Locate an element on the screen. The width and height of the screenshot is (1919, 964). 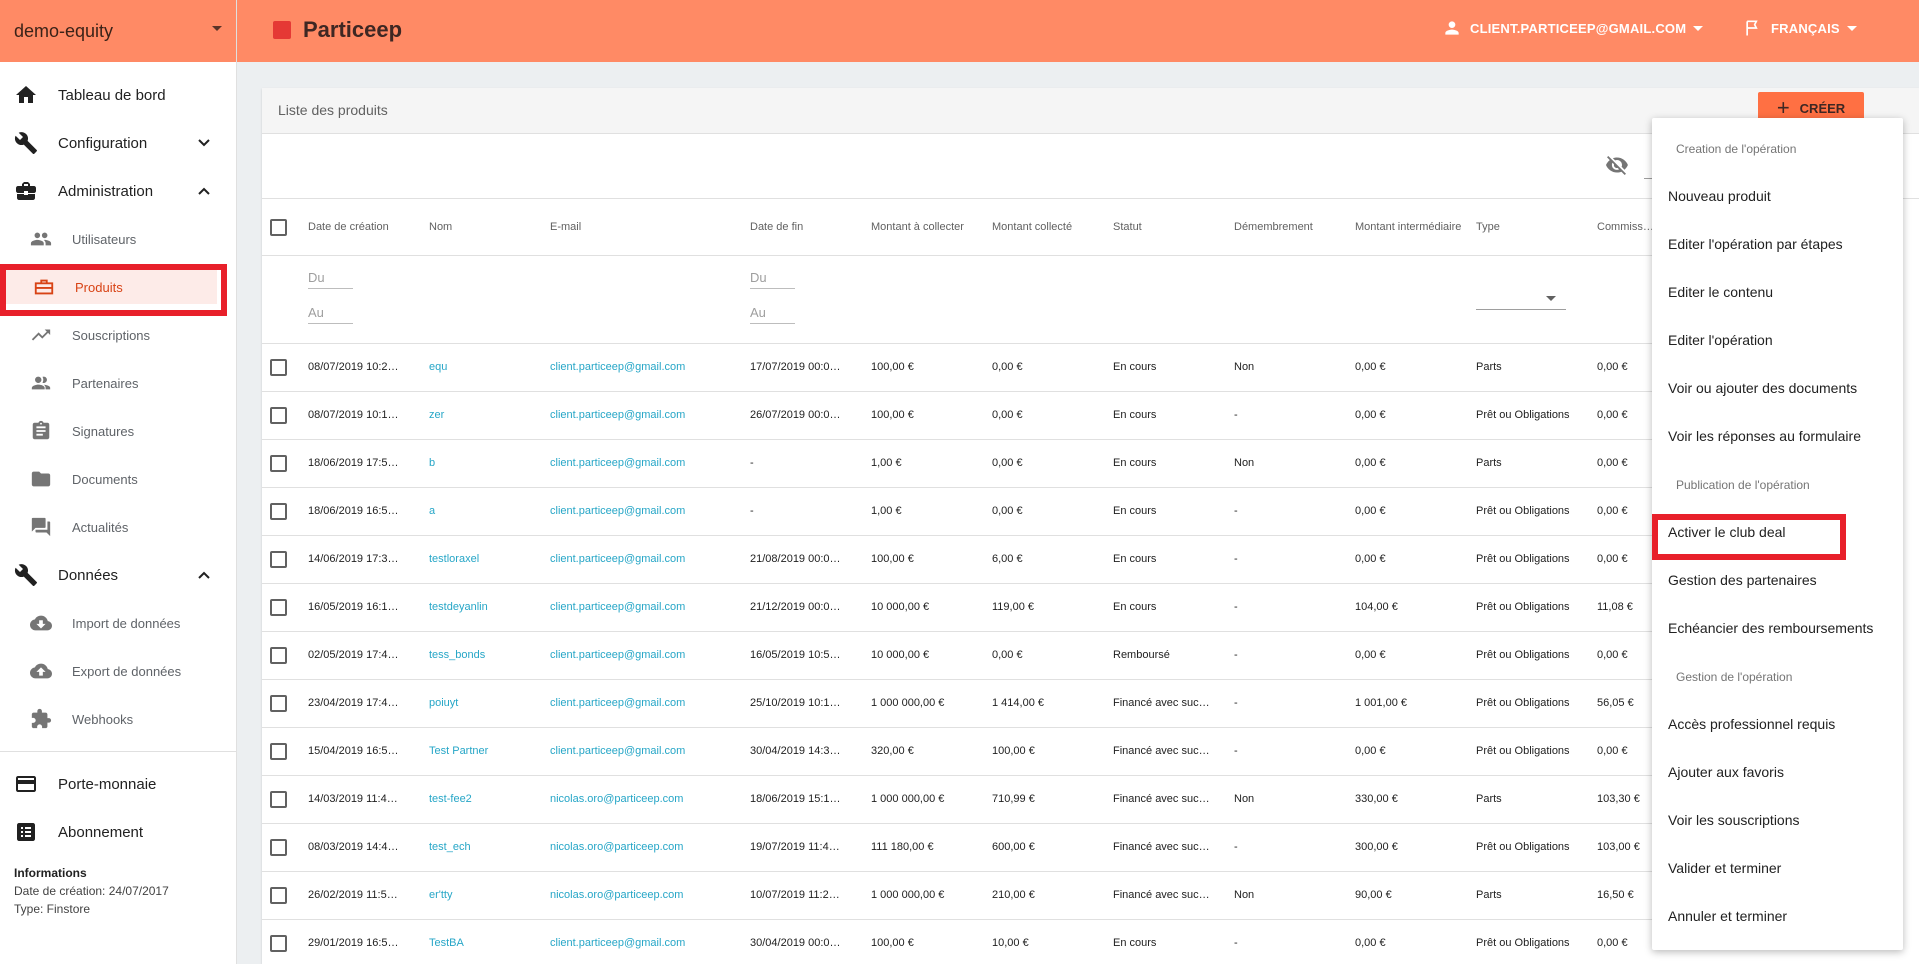
sidebar-item-export: Export de données is located at coordinates (118, 671).